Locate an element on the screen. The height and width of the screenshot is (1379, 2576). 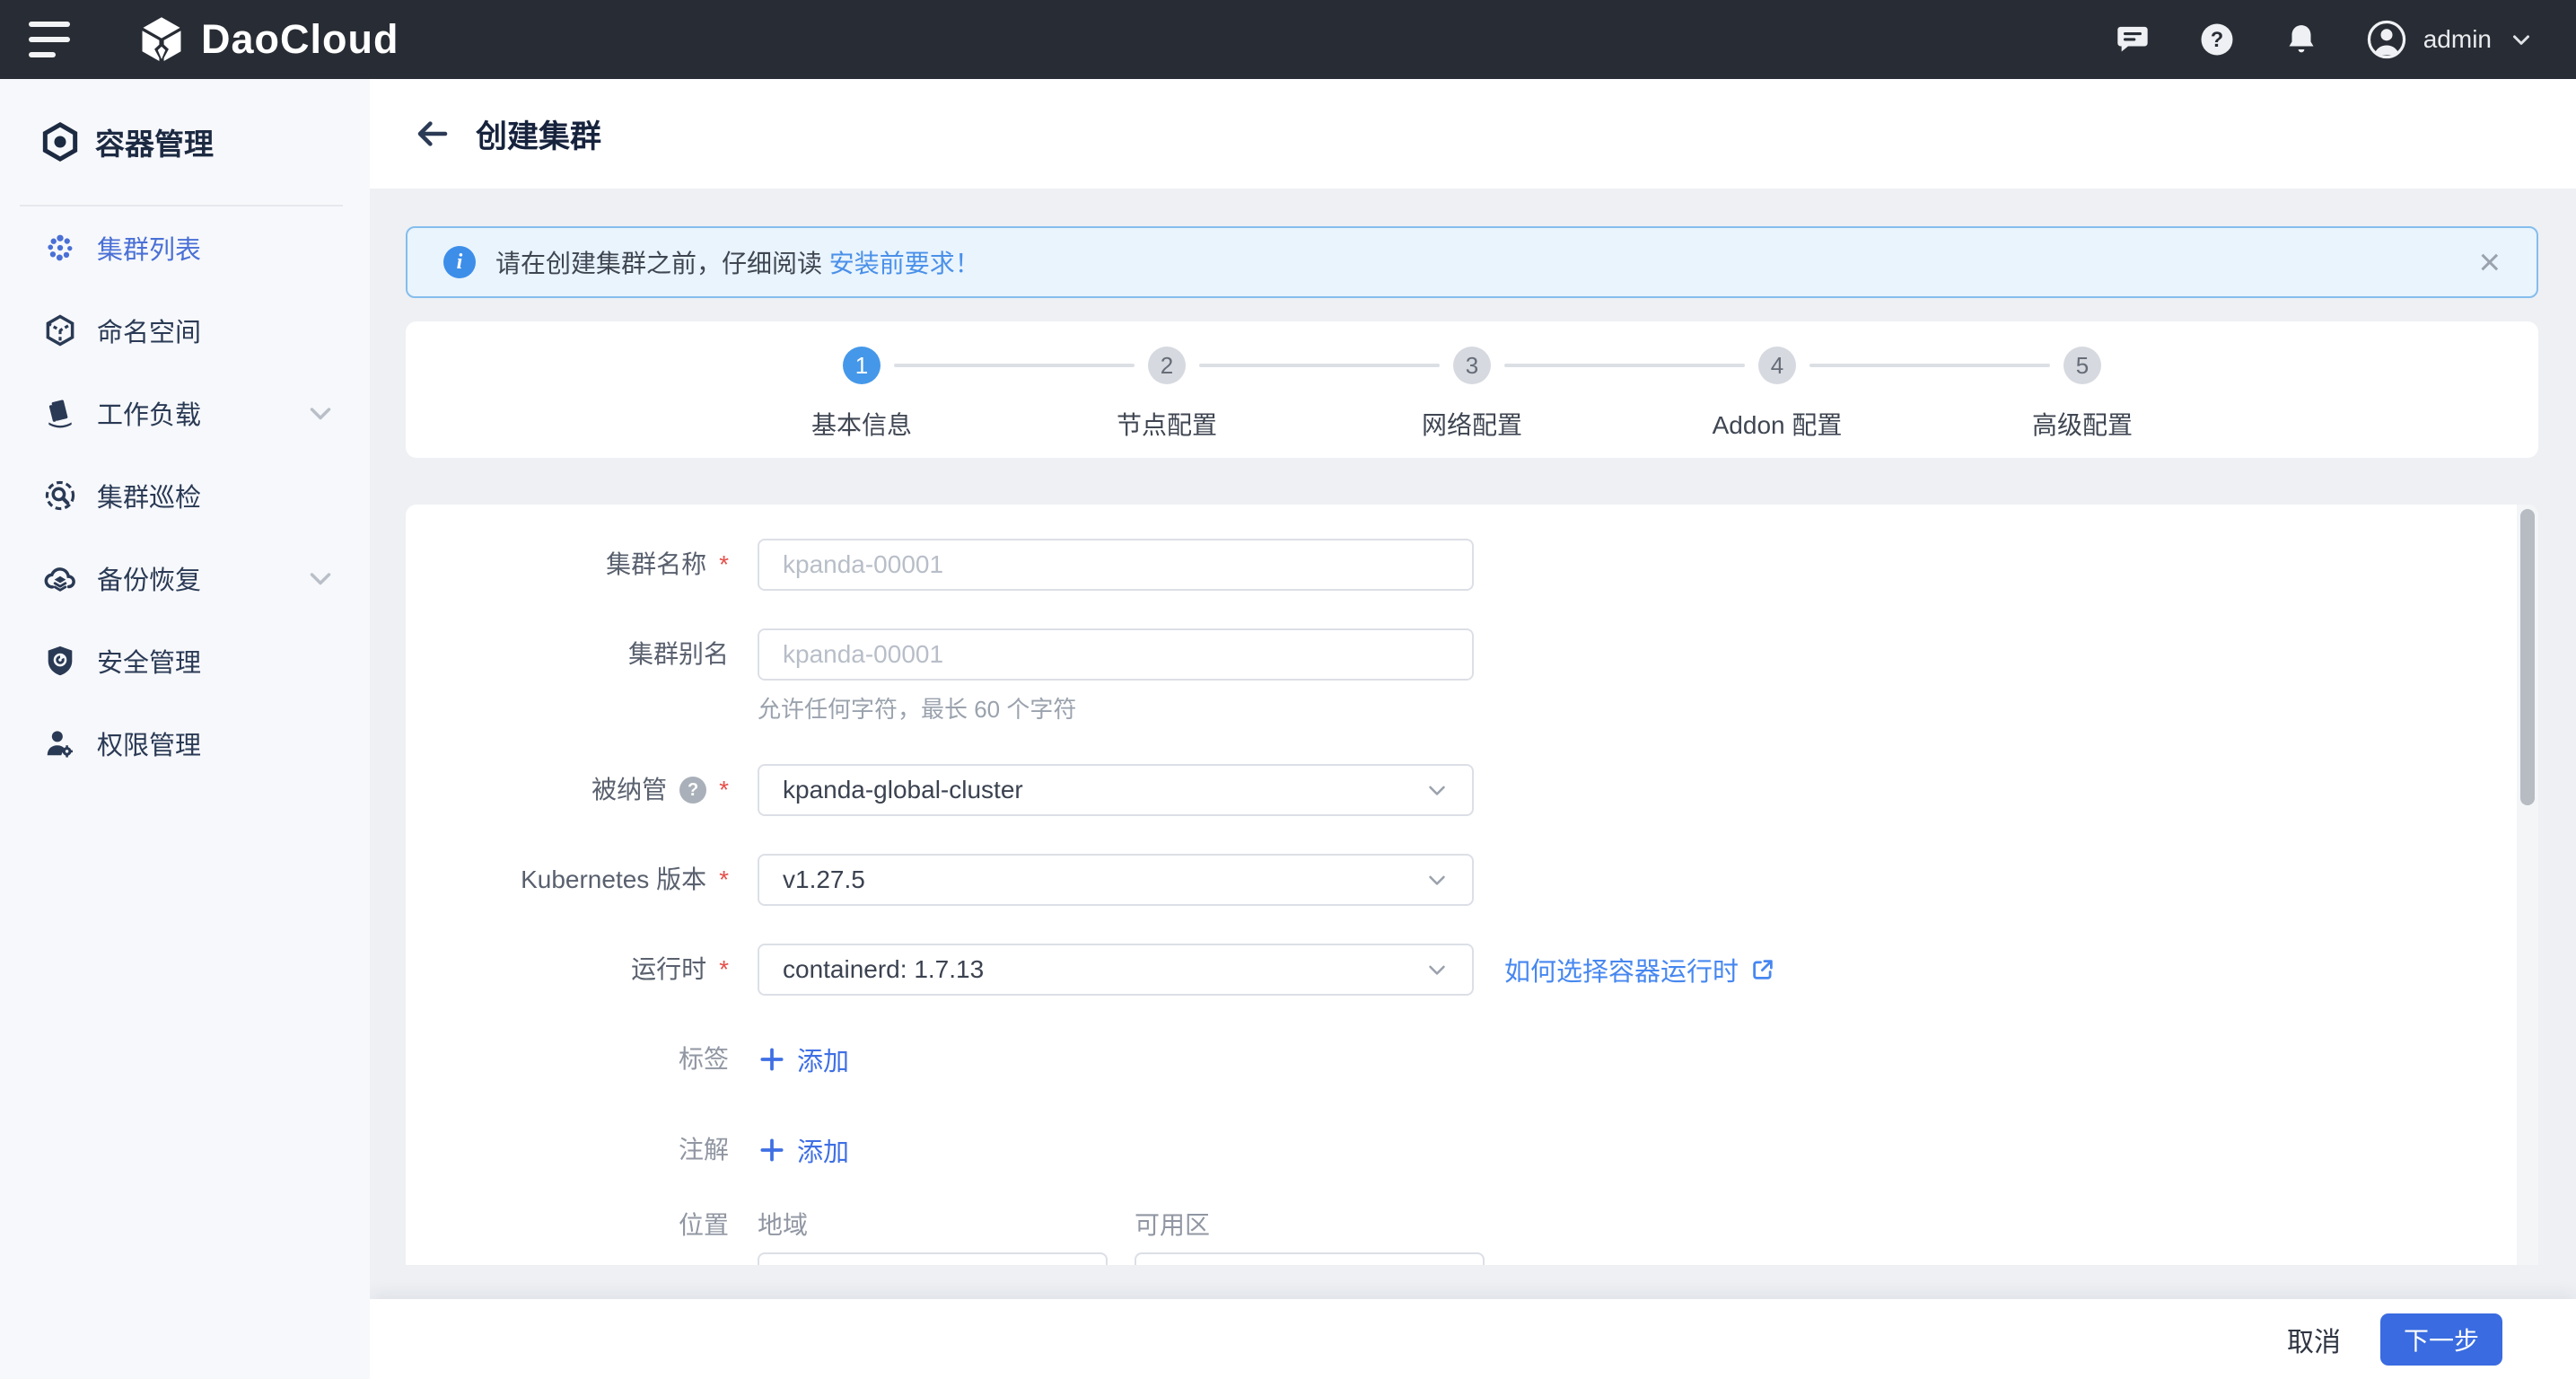
runtime-label: 运行时 * is located at coordinates (680, 969).